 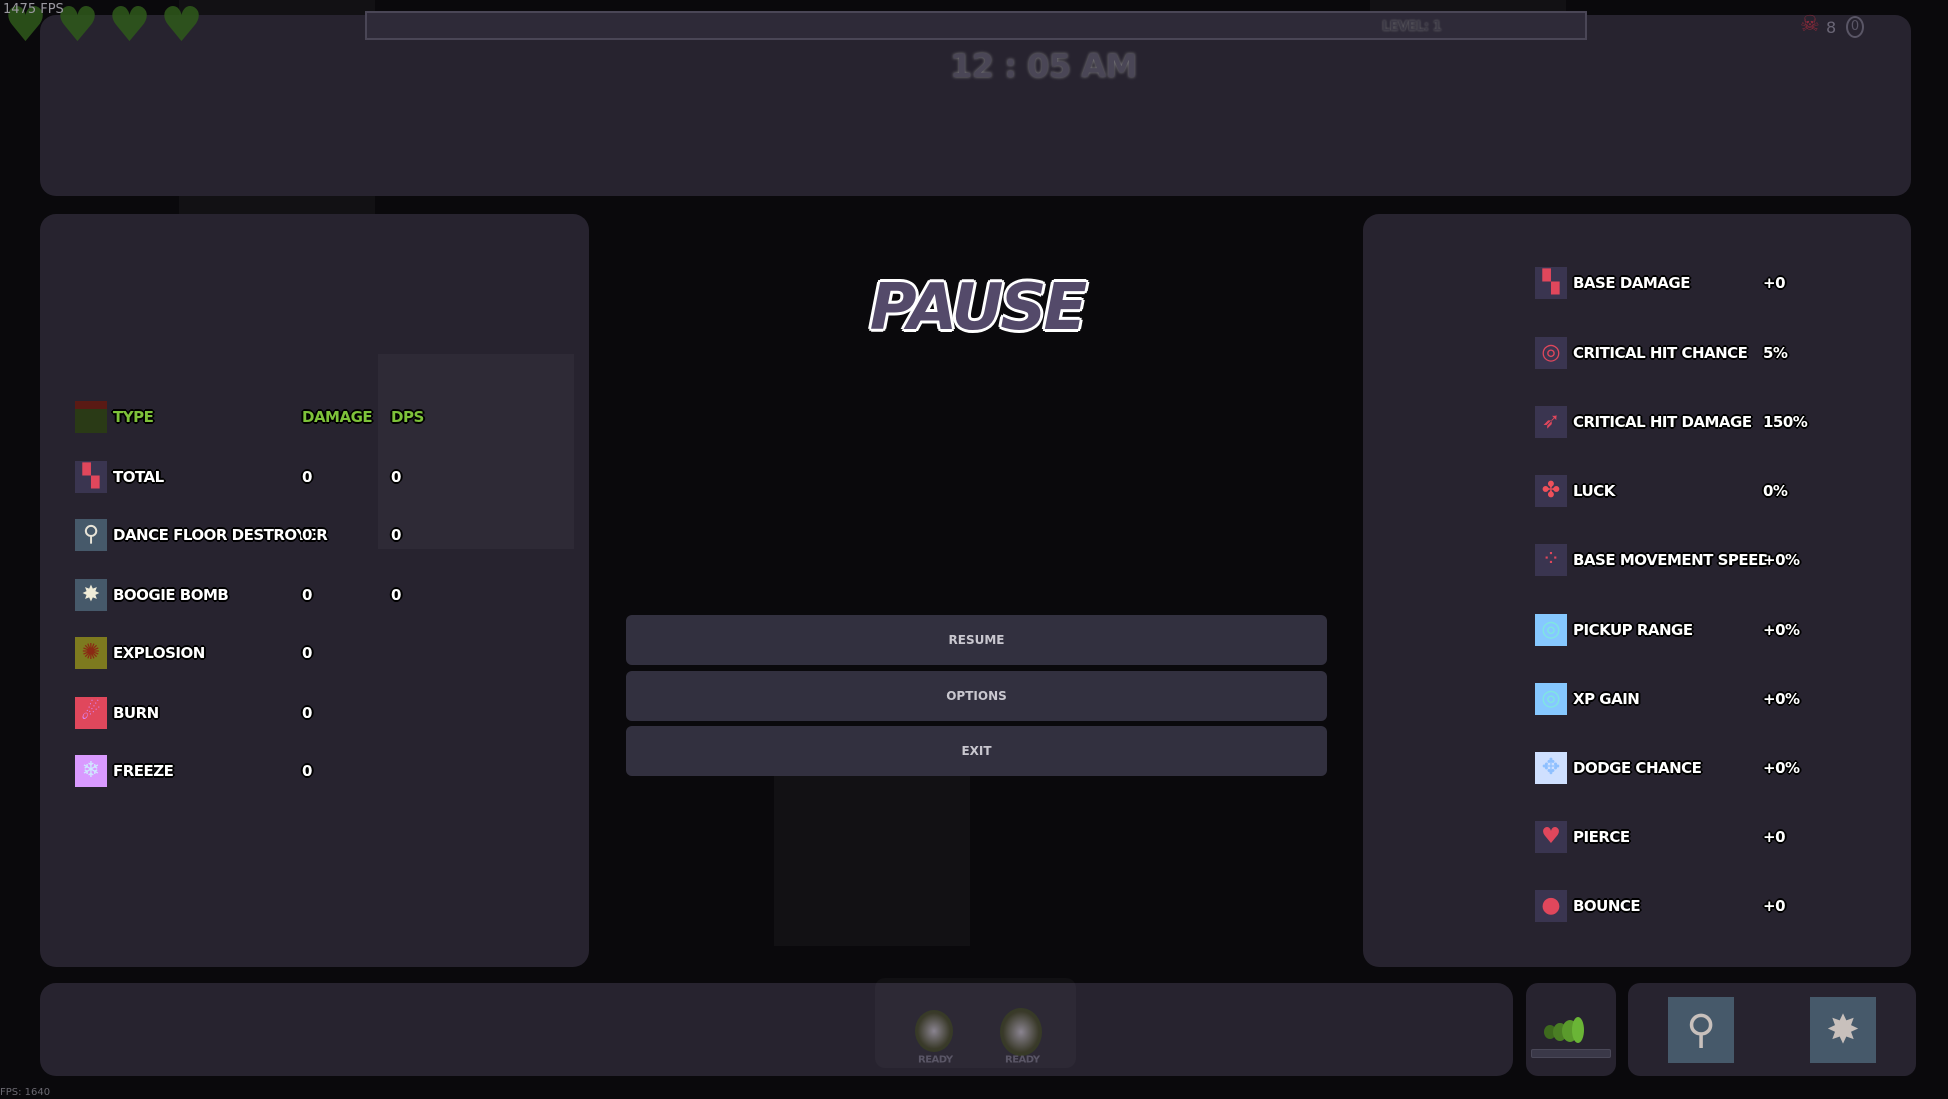 What do you see at coordinates (976, 751) in the screenshot?
I see `exit-button: EXIT` at bounding box center [976, 751].